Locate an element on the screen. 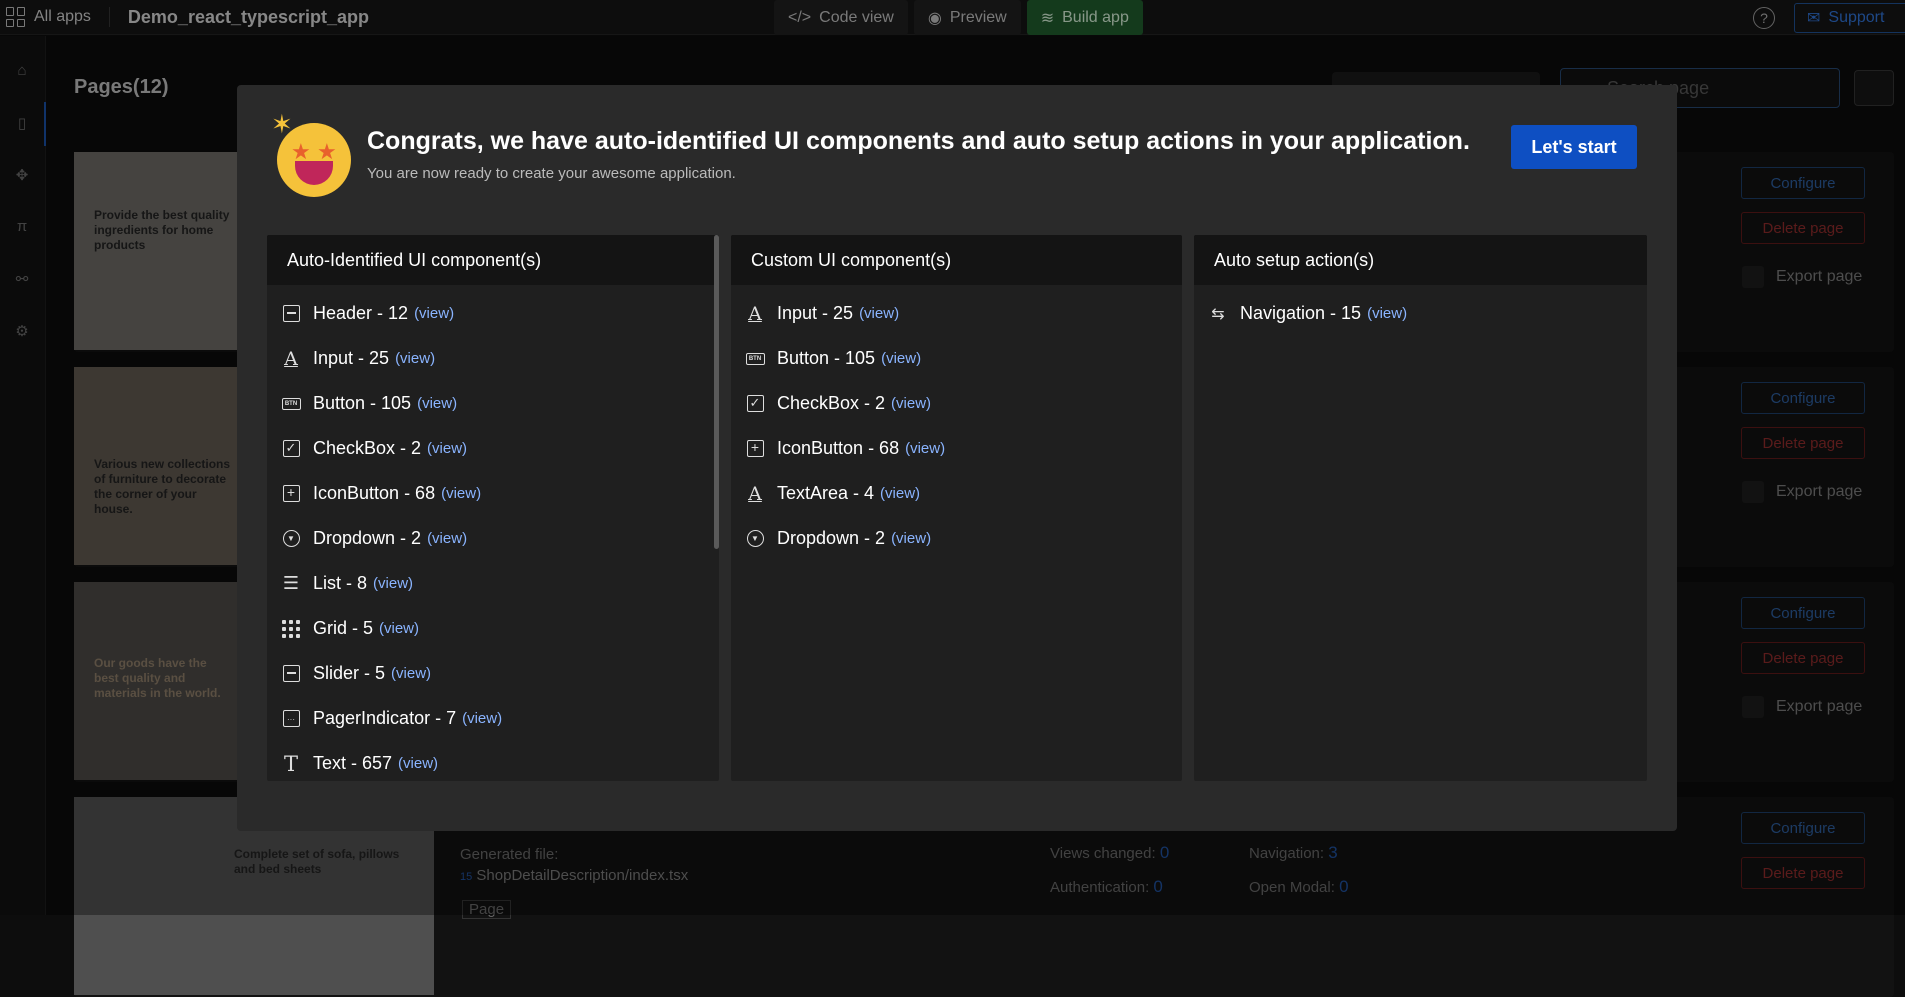 The image size is (1905, 997). scrollbar is located at coordinates (716, 392).